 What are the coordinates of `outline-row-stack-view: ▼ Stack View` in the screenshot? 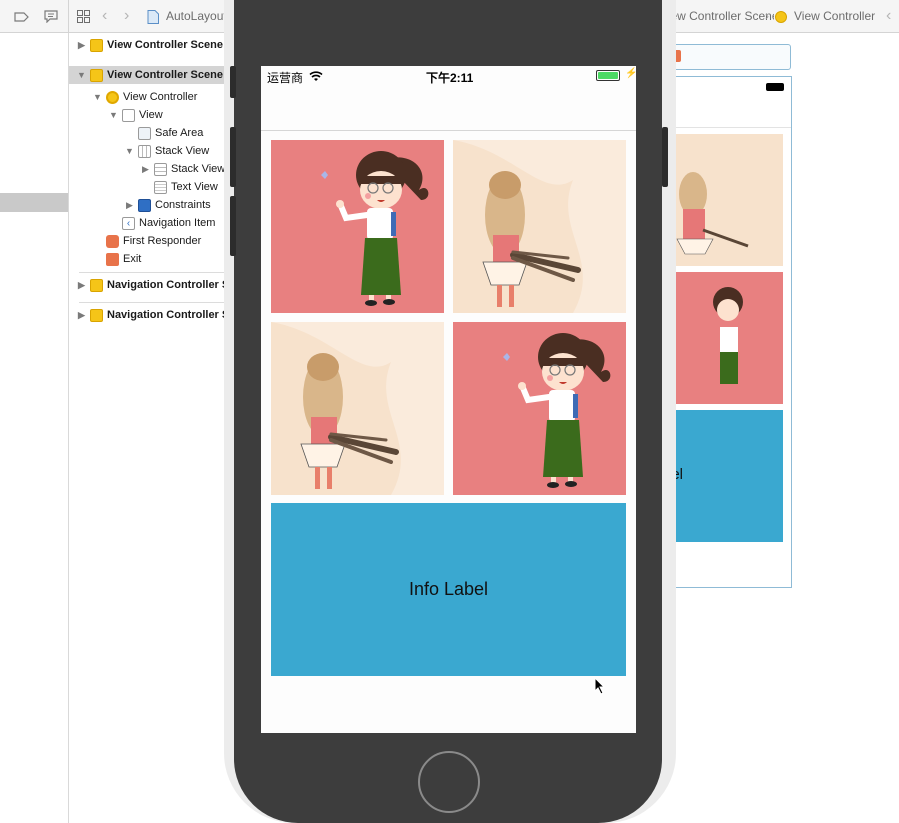 It's located at (167, 151).